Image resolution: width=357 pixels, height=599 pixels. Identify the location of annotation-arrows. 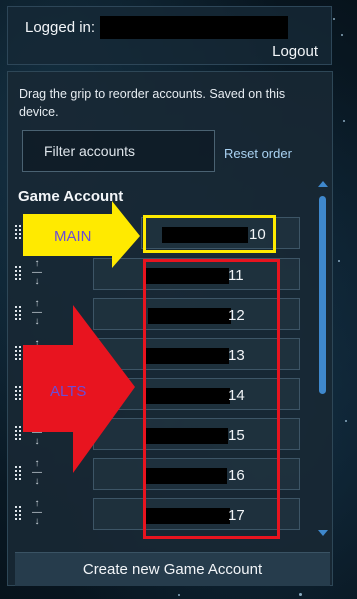
(81, 337).